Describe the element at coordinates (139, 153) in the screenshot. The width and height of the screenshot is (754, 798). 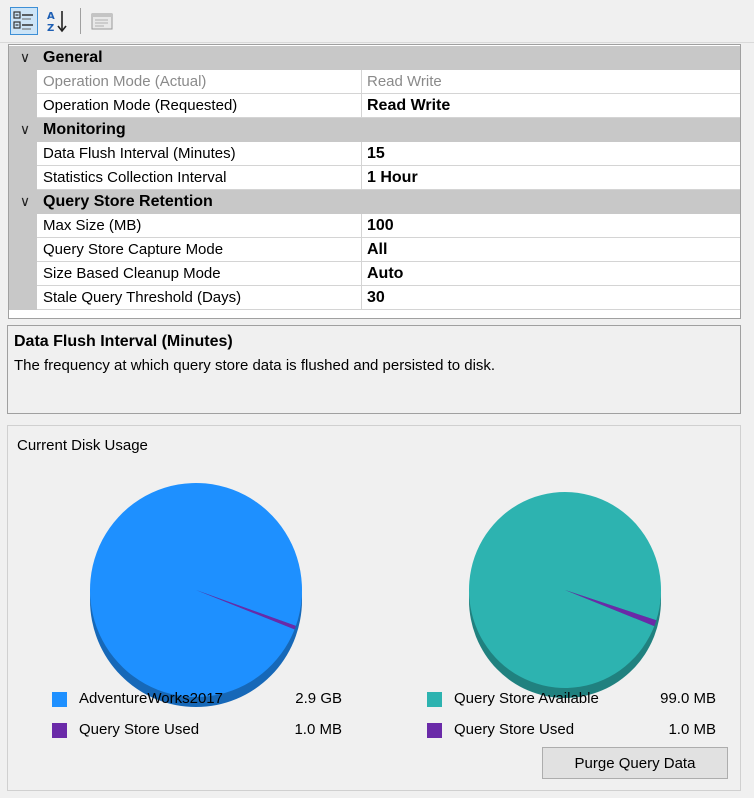
I see `property-name: Data Flush Interval (Minutes)` at that location.